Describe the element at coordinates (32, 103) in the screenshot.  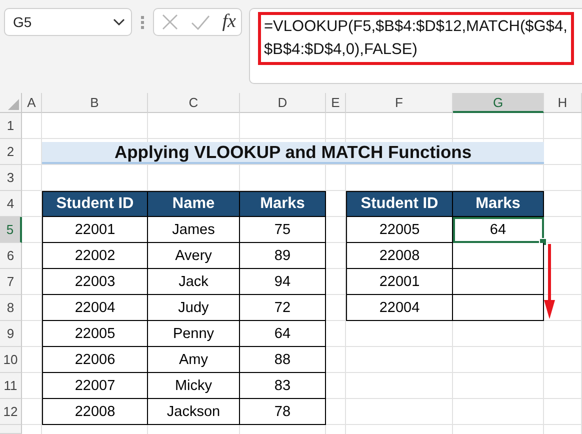
I see `column-header: A` at that location.